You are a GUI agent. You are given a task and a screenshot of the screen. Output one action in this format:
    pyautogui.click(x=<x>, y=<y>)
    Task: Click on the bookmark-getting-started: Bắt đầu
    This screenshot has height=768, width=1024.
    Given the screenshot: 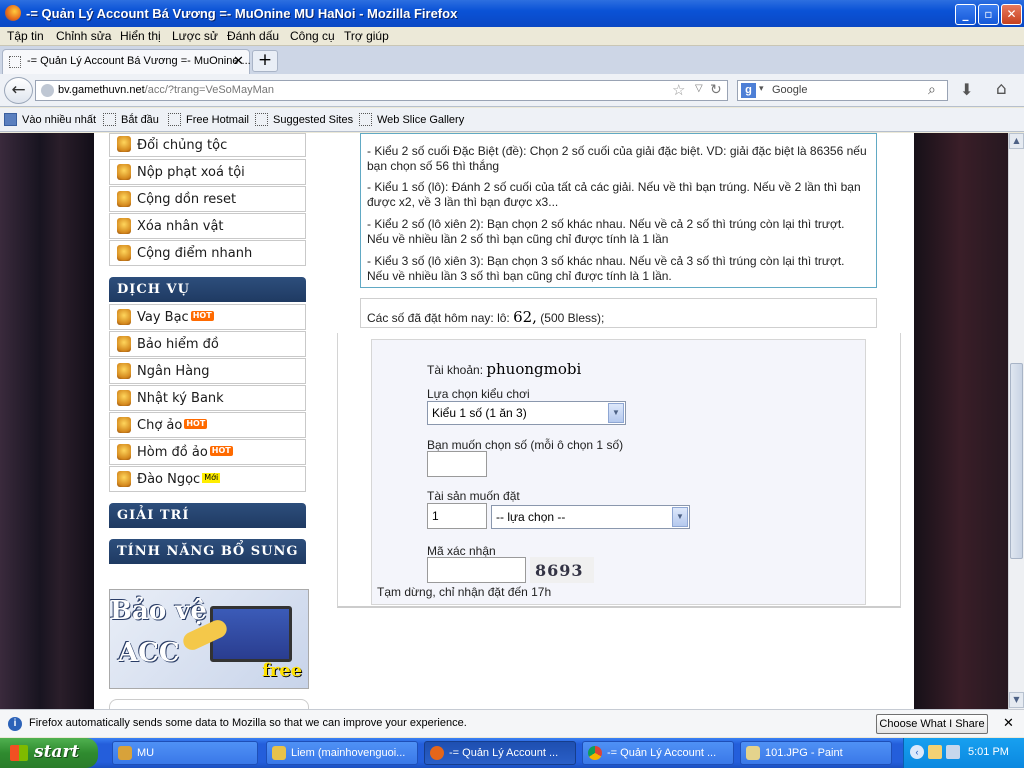 What is the action you would take?
    pyautogui.click(x=140, y=120)
    